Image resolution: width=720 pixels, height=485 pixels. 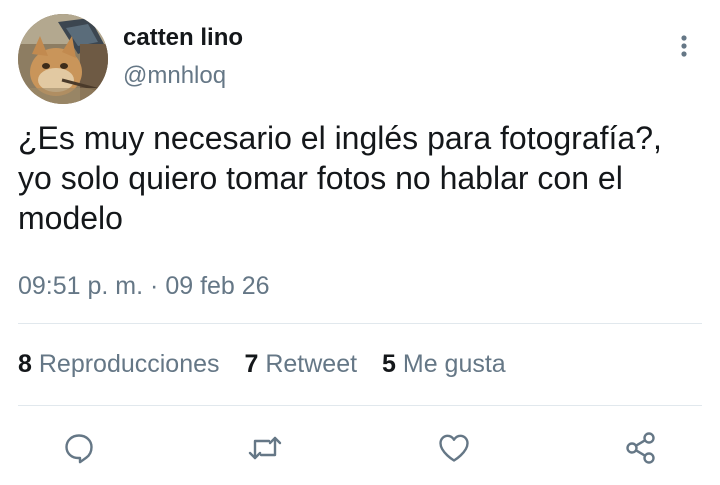 What do you see at coordinates (311, 364) in the screenshot?
I see `retweets-label: Retweet` at bounding box center [311, 364].